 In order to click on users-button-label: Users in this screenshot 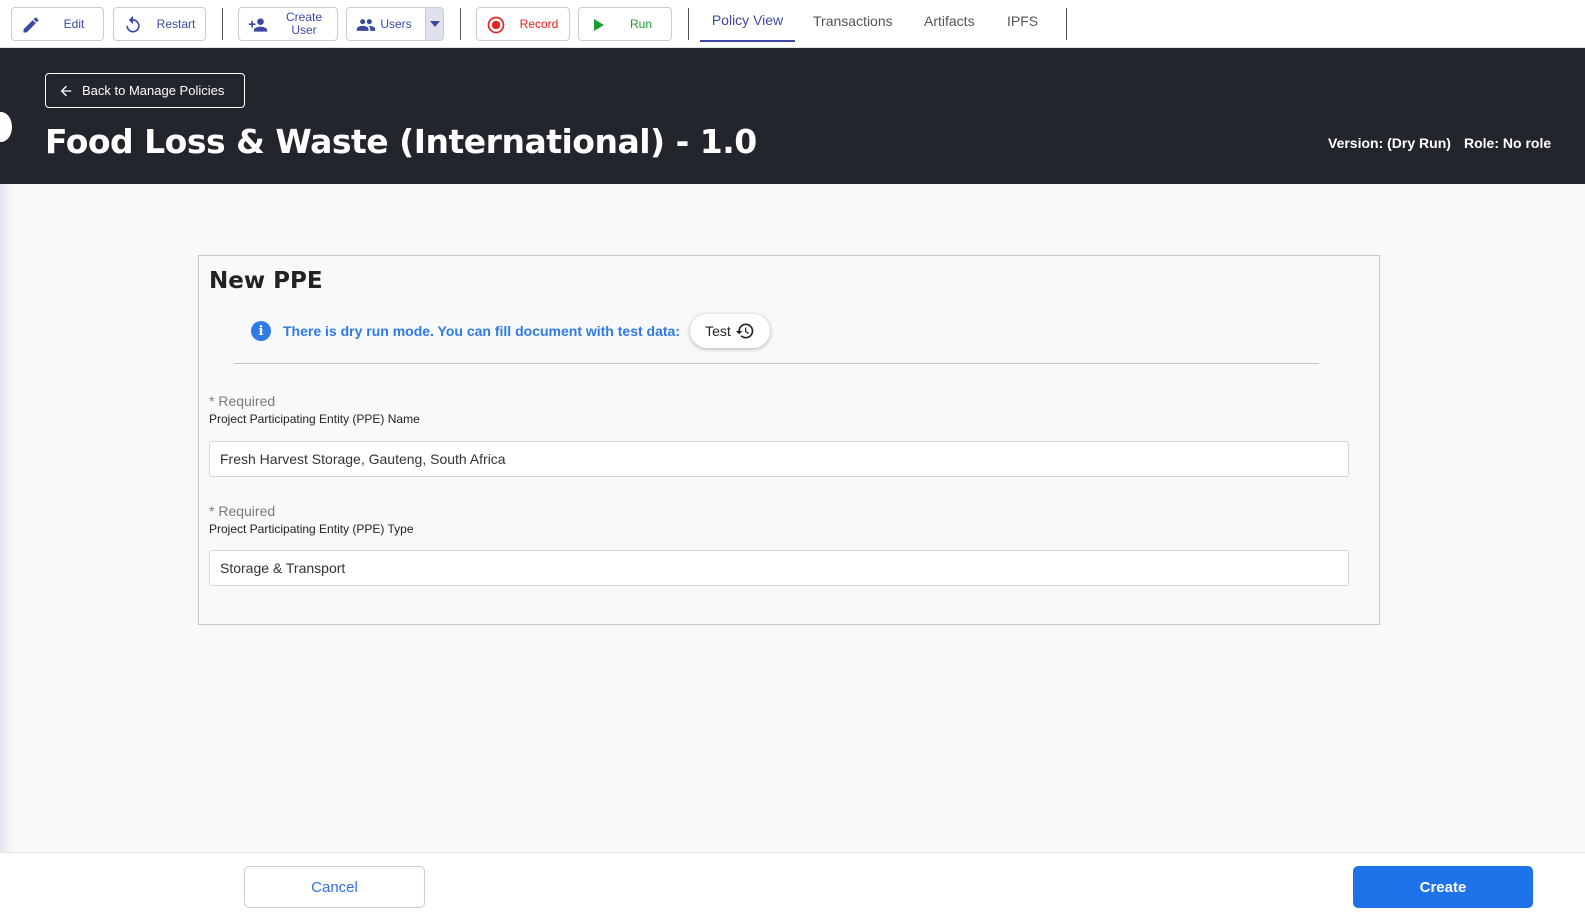, I will do `click(396, 23)`.